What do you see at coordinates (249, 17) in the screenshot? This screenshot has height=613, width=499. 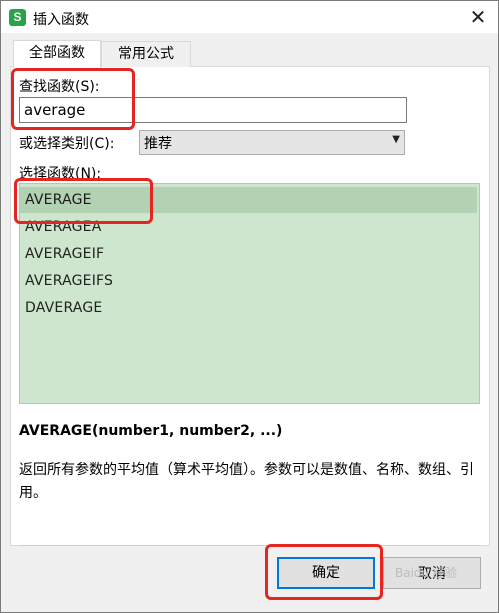 I see `title-bar: S 插入函数 ✕` at bounding box center [249, 17].